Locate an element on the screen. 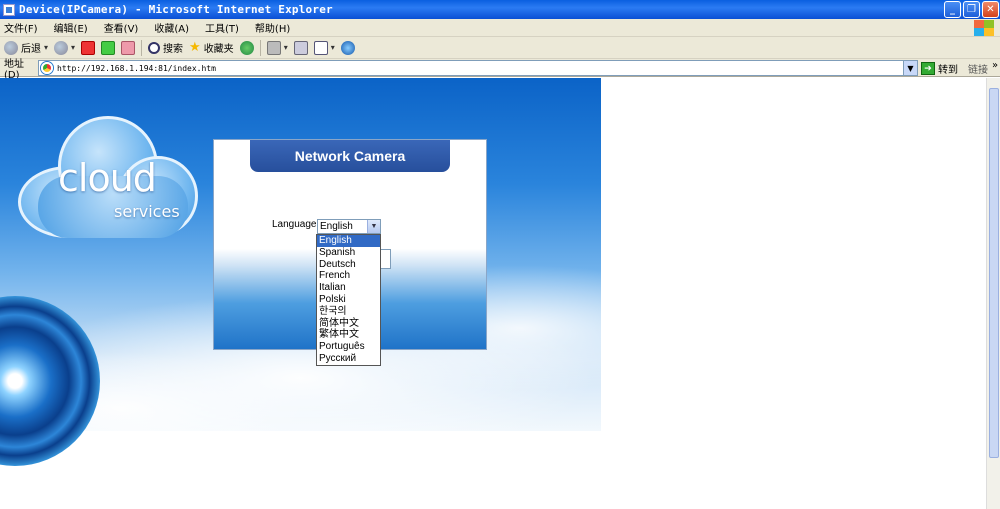 Image resolution: width=1000 pixels, height=509 pixels. menu-file: 文件(F) is located at coordinates (21, 27).